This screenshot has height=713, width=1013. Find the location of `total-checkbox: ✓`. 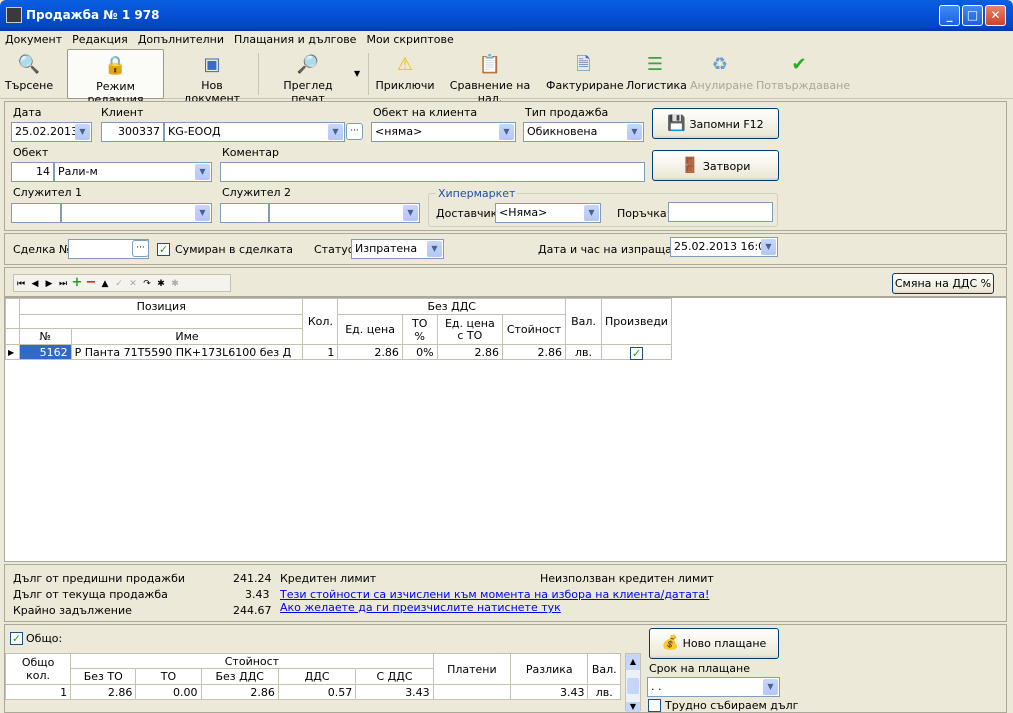

total-checkbox: ✓ is located at coordinates (16, 638).